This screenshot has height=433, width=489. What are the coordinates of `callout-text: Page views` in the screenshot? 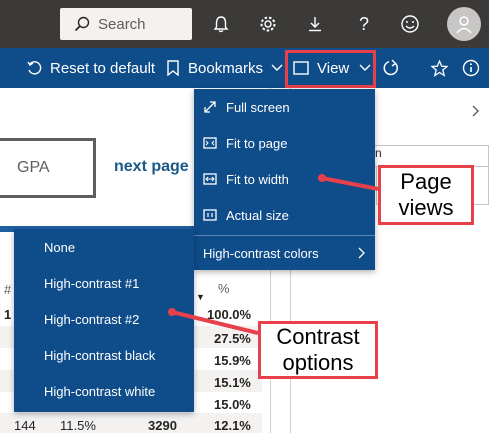 It's located at (426, 194).